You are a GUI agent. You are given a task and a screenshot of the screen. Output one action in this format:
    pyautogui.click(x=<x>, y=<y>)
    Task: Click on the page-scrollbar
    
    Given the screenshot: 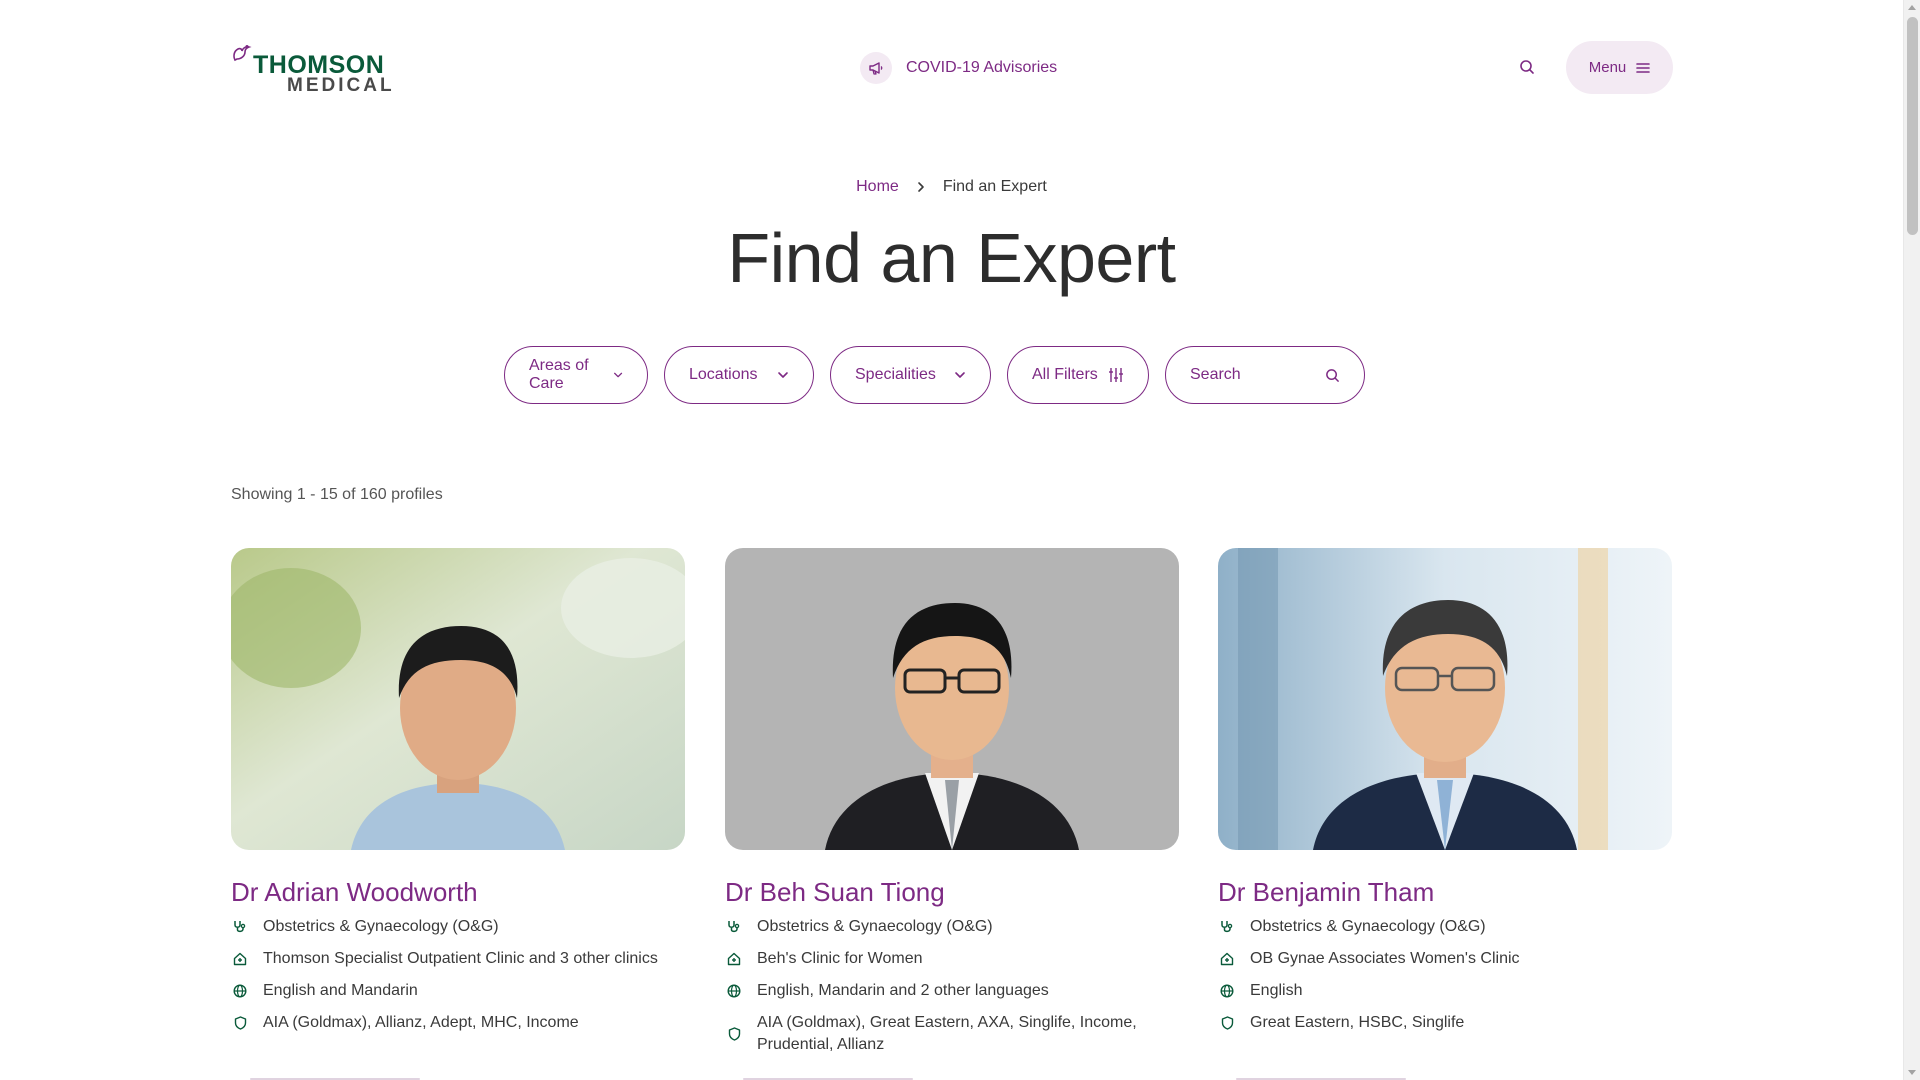 What is the action you would take?
    pyautogui.click(x=1911, y=540)
    